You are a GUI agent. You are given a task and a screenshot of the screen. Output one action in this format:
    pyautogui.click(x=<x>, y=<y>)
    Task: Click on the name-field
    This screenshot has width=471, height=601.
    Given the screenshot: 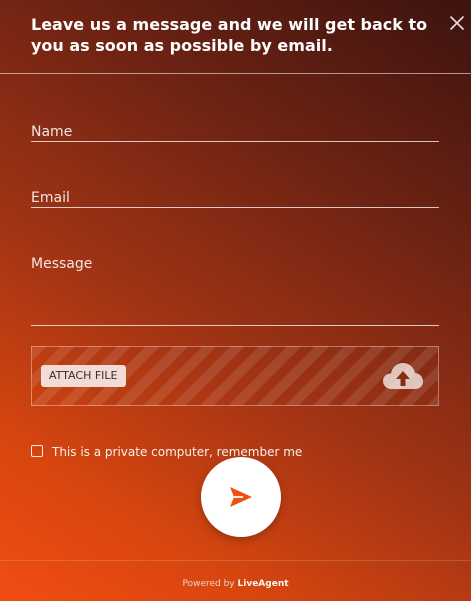 What is the action you would take?
    pyautogui.click(x=235, y=131)
    